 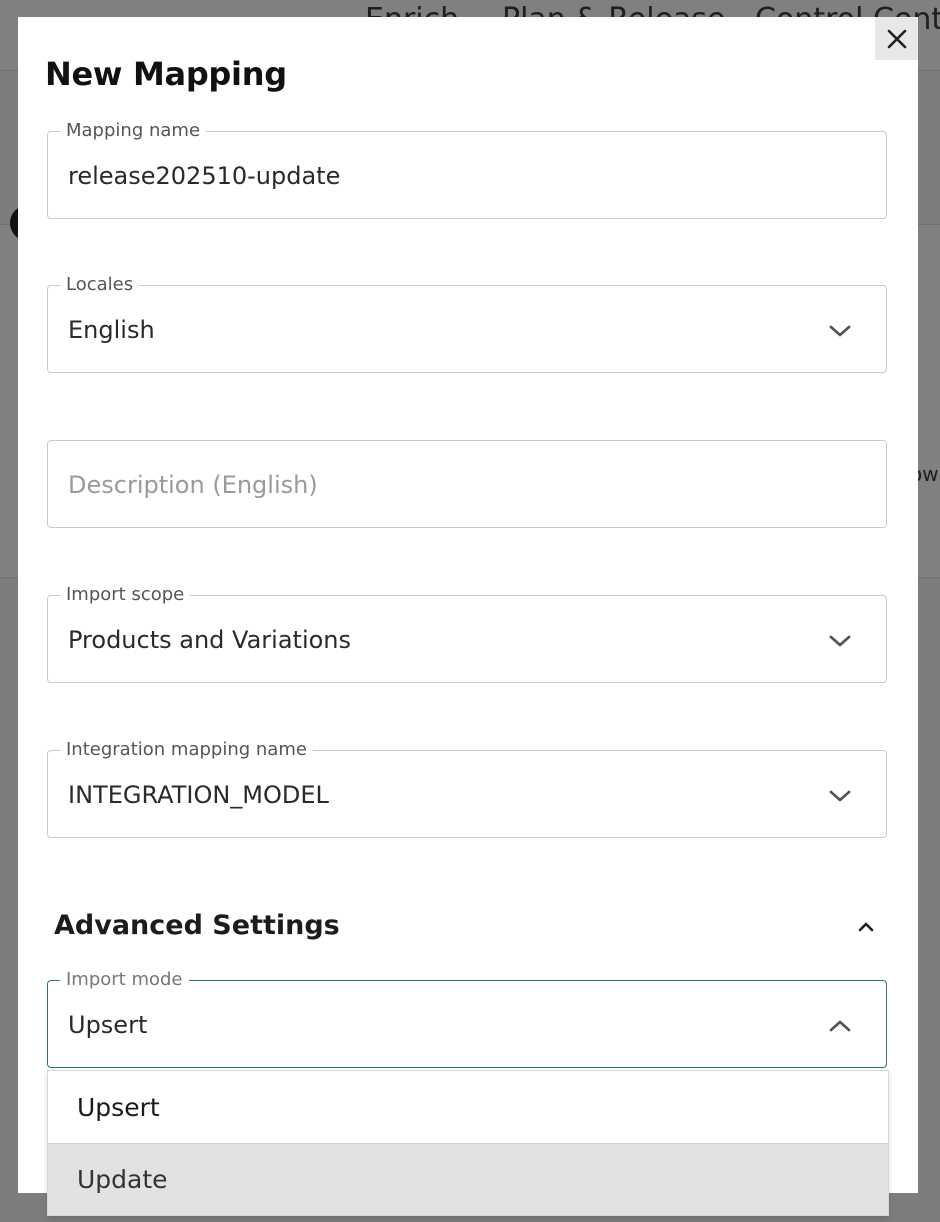 I want to click on integration-mapping-label: Integration mapping name, so click(x=186, y=750).